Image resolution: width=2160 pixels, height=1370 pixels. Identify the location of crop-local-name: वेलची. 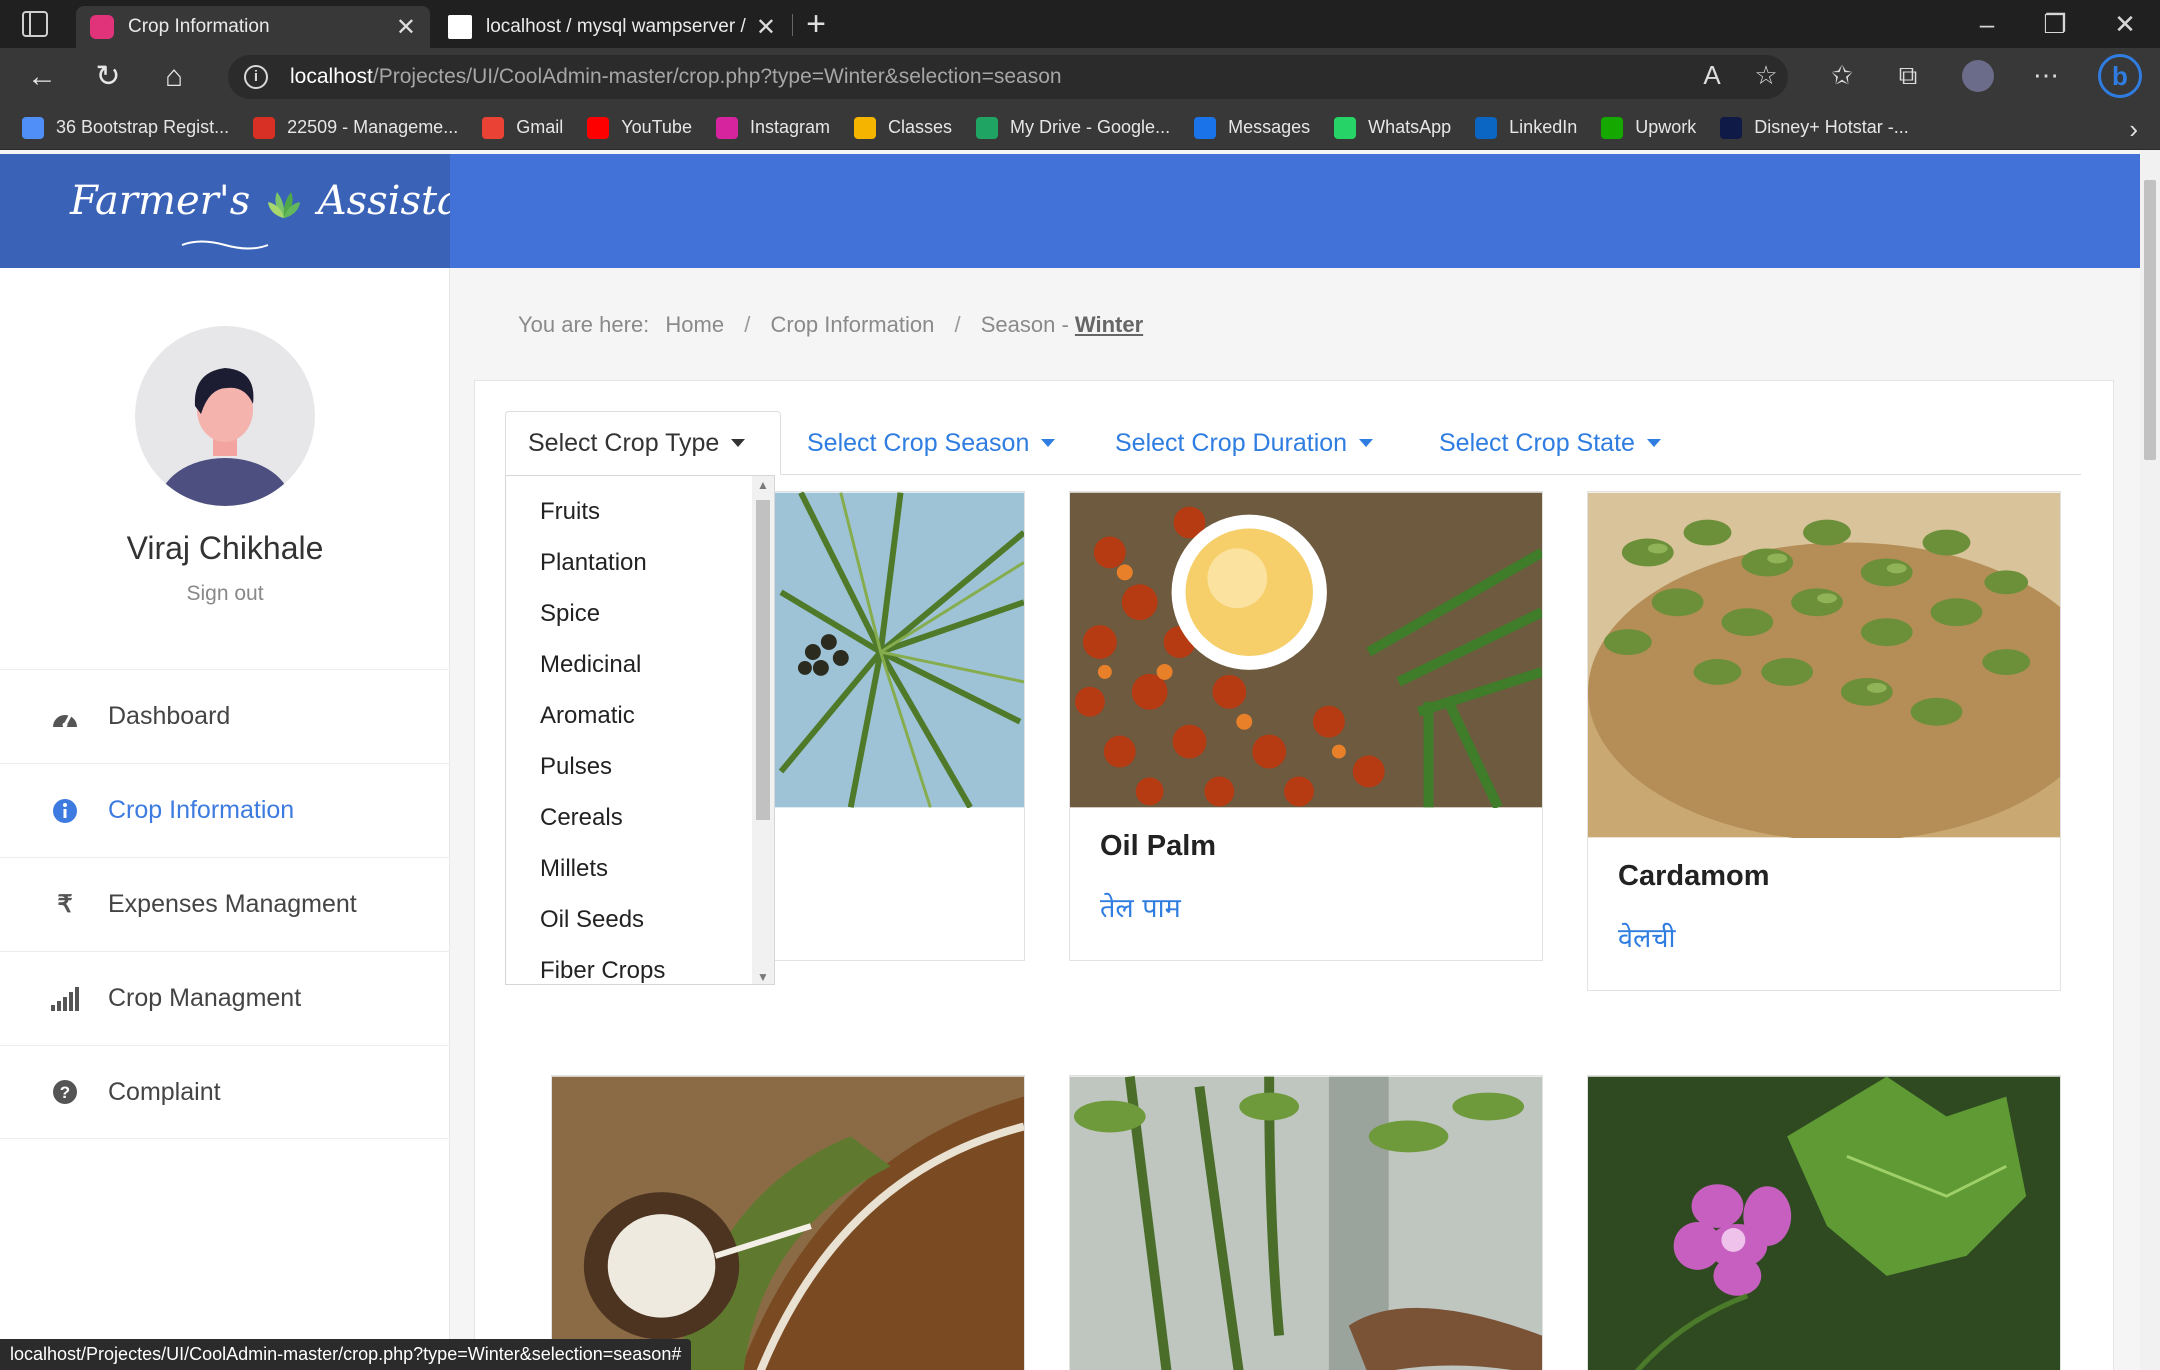
(1646, 936).